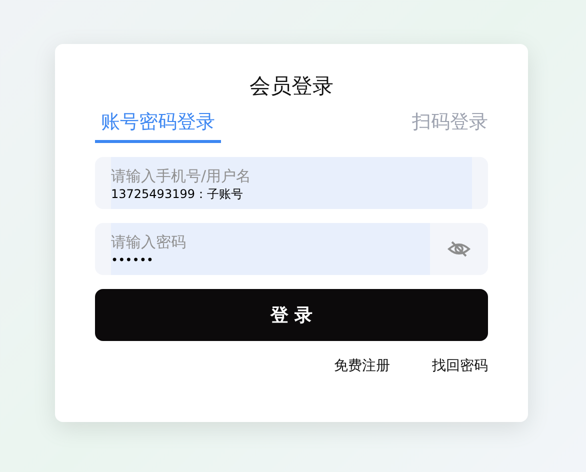 The width and height of the screenshot is (586, 472). What do you see at coordinates (460, 366) in the screenshot?
I see `text-link: 找回密码` at bounding box center [460, 366].